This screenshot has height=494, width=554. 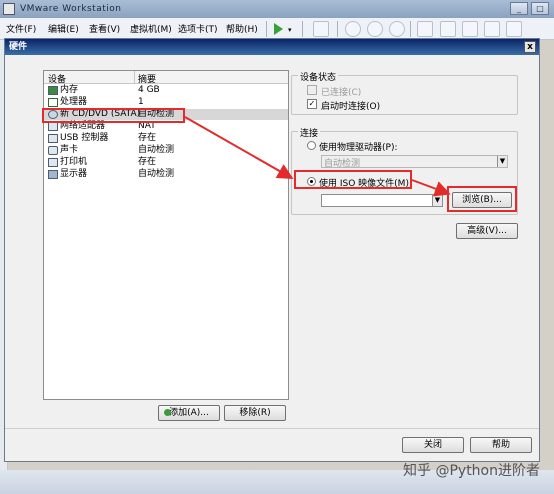 I want to click on menu-tabs: 选项卡(T), so click(x=198, y=28).